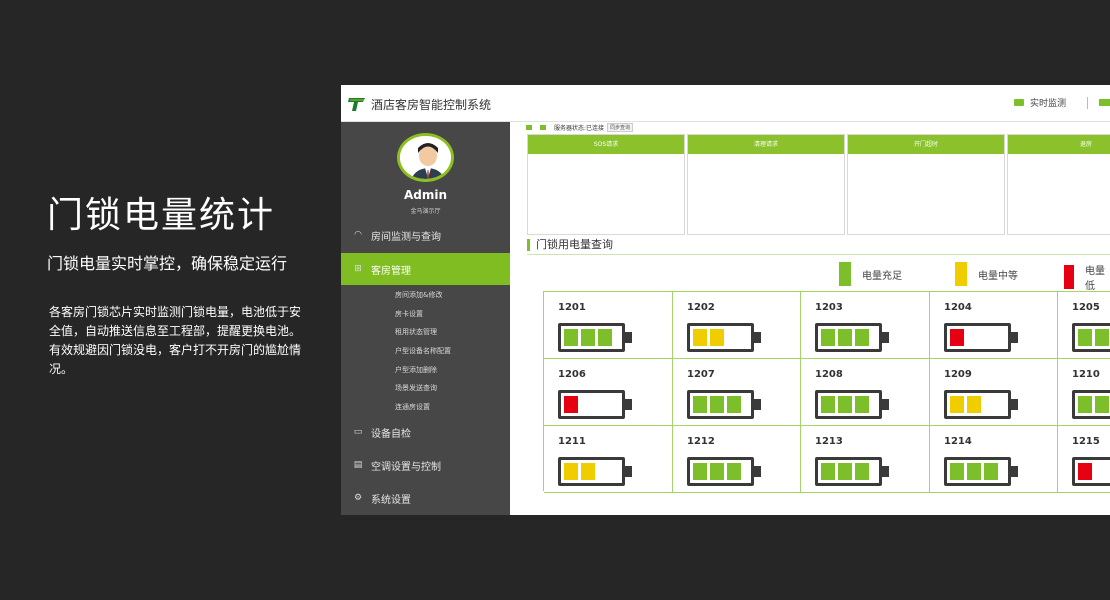  What do you see at coordinates (529, 127) in the screenshot?
I see `bell-icon` at bounding box center [529, 127].